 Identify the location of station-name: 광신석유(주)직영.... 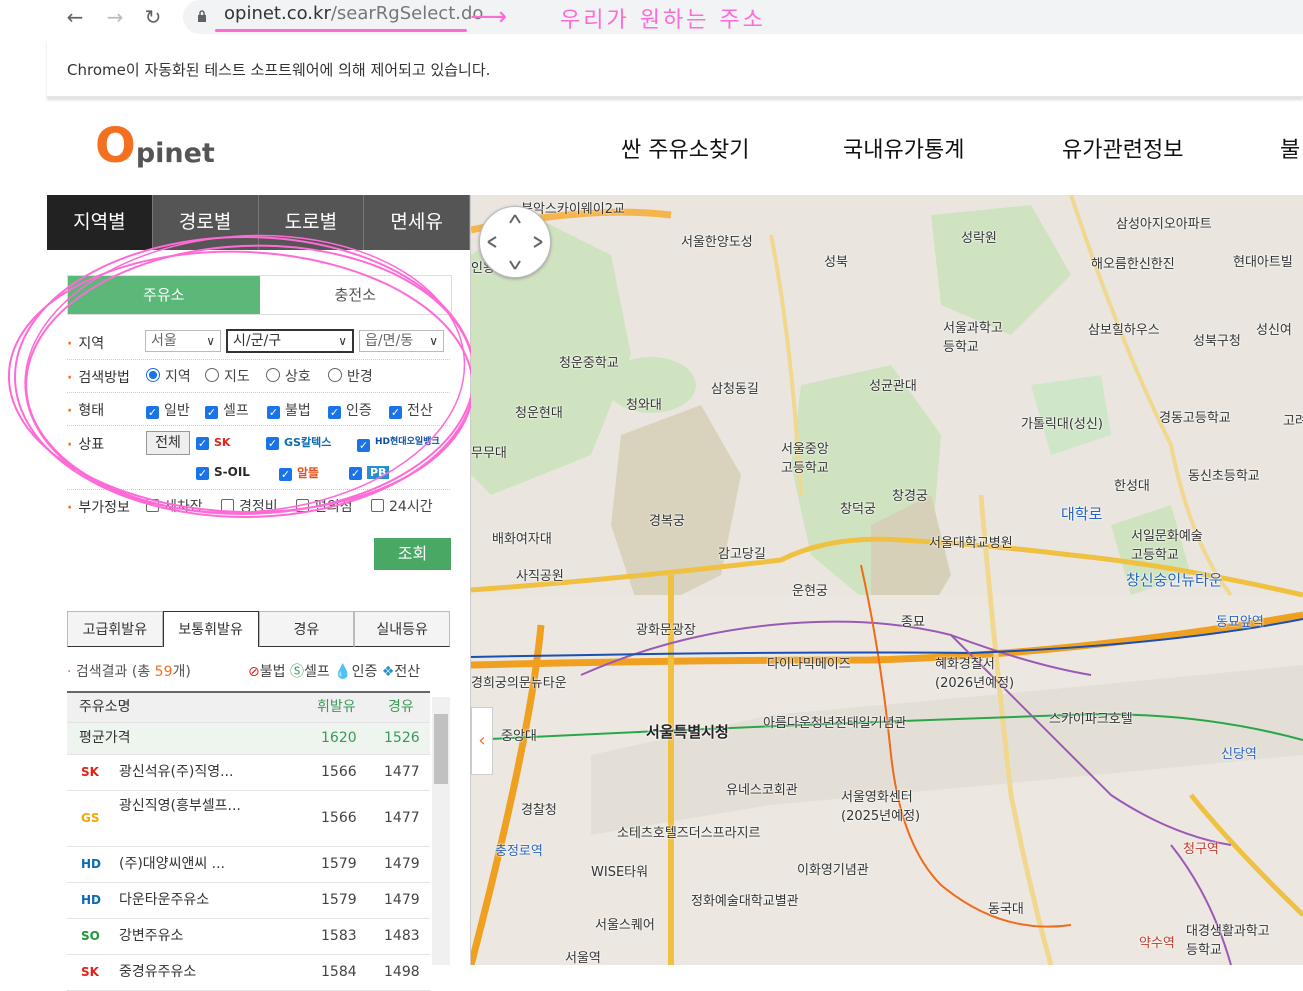
(176, 772).